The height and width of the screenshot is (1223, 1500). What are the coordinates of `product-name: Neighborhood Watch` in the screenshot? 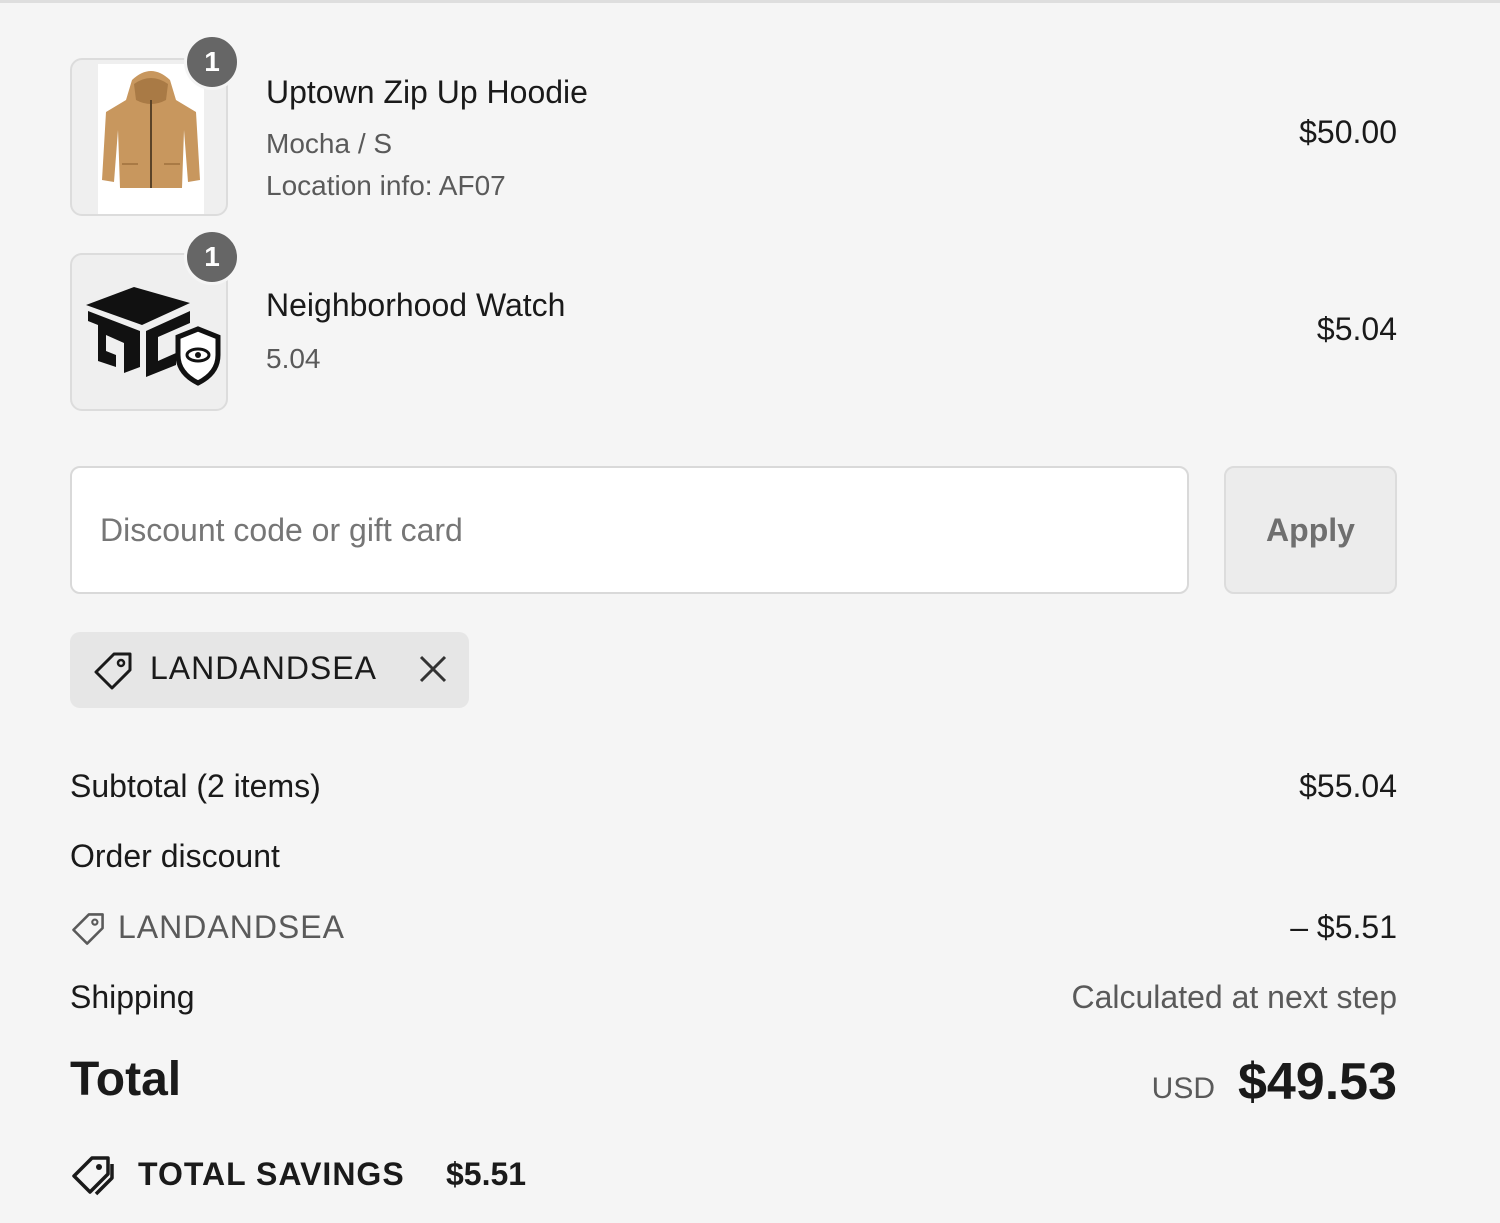 It's located at (416, 305).